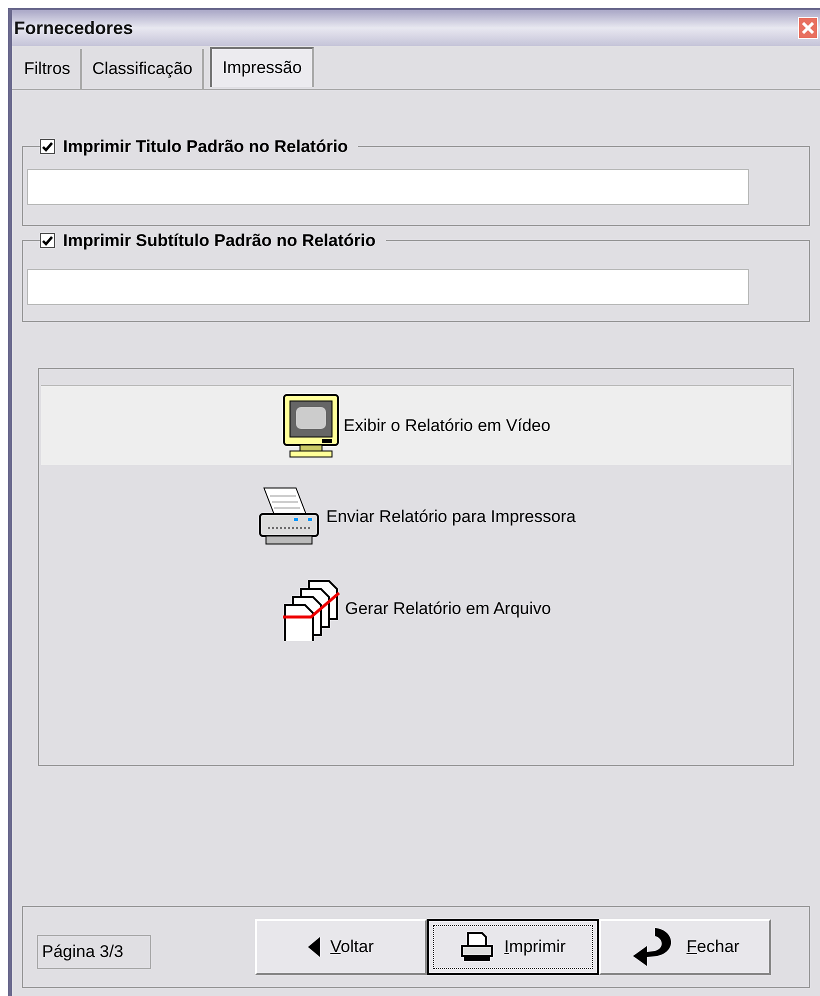 This screenshot has width=820, height=996. I want to click on output-option: Enviar Relatório para Impressora, so click(416, 517).